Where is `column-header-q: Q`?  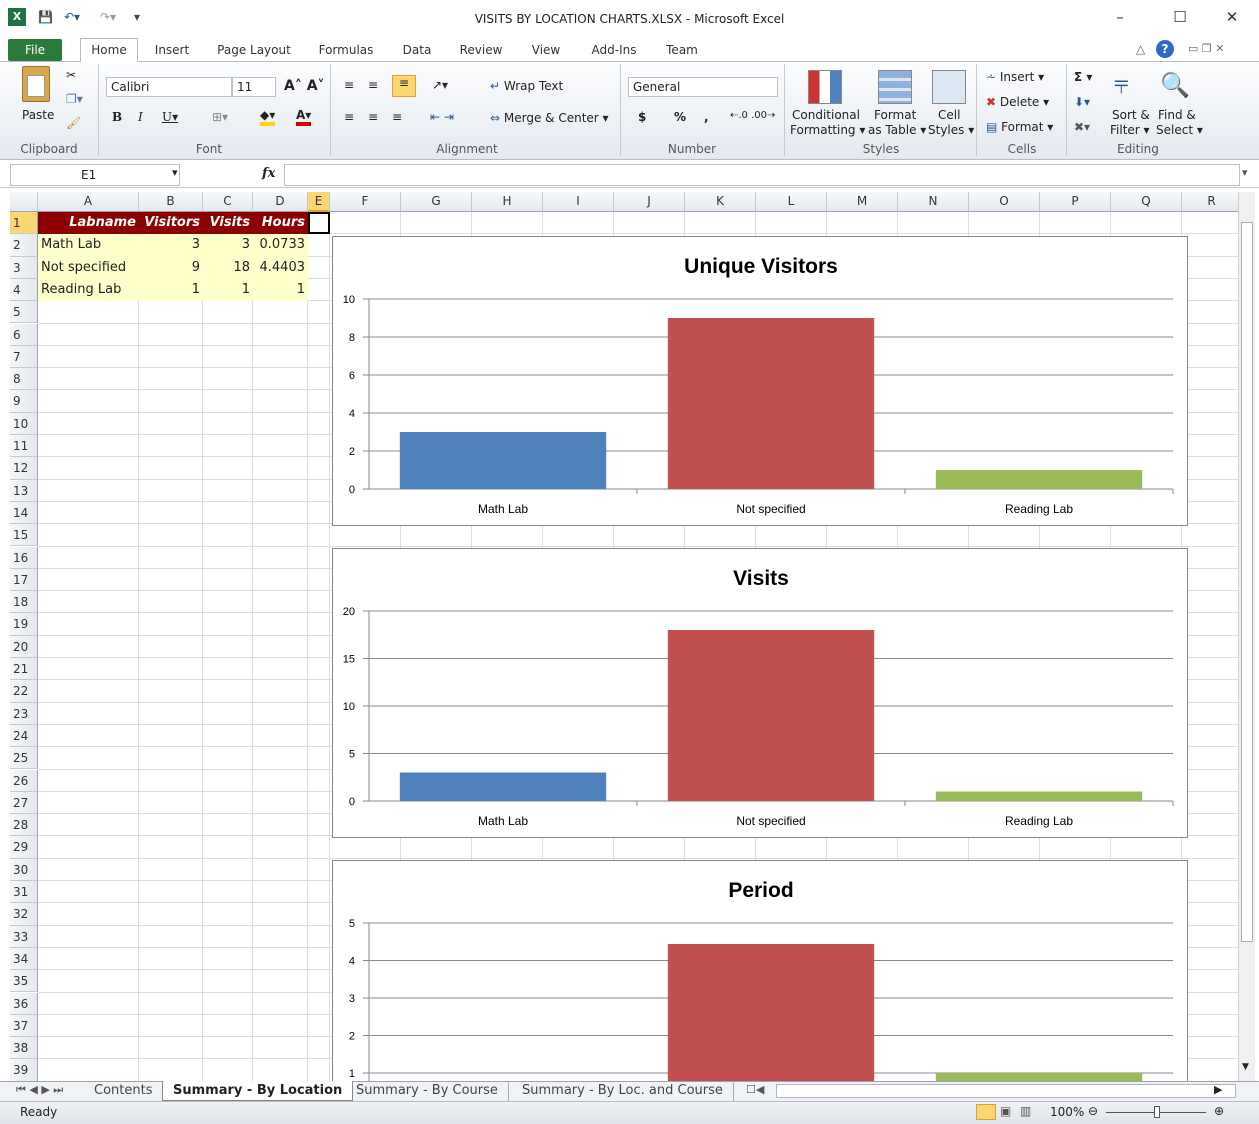 column-header-q: Q is located at coordinates (1146, 202).